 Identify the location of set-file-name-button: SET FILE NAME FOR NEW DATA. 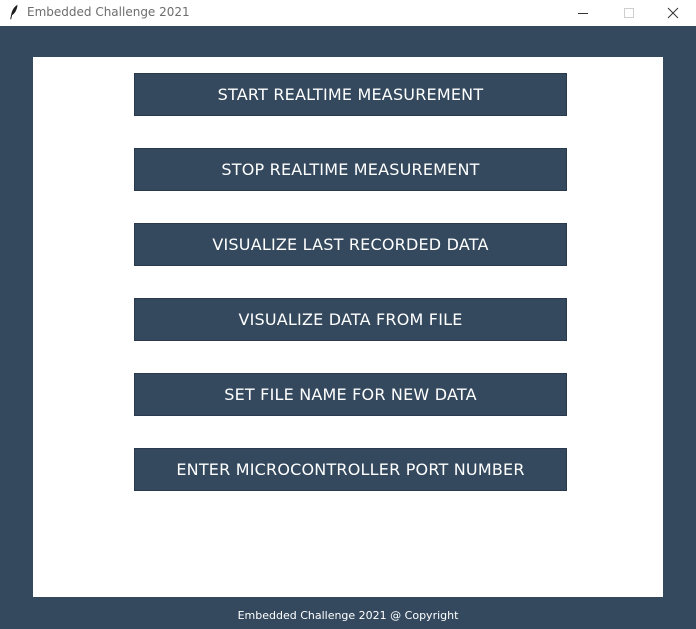
(350, 394).